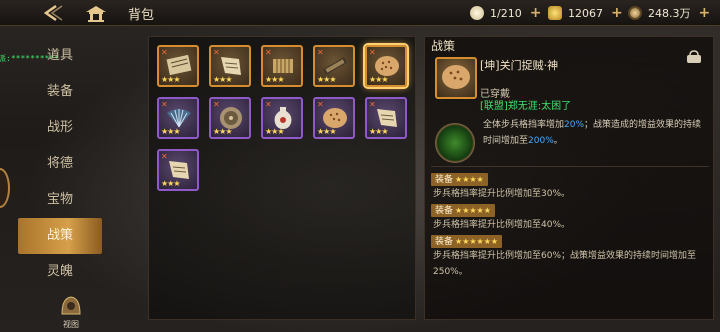 This screenshot has width=720, height=332. What do you see at coordinates (524, 125) in the screenshot?
I see `effect-text-part: 全体步兵格挡率增加` at bounding box center [524, 125].